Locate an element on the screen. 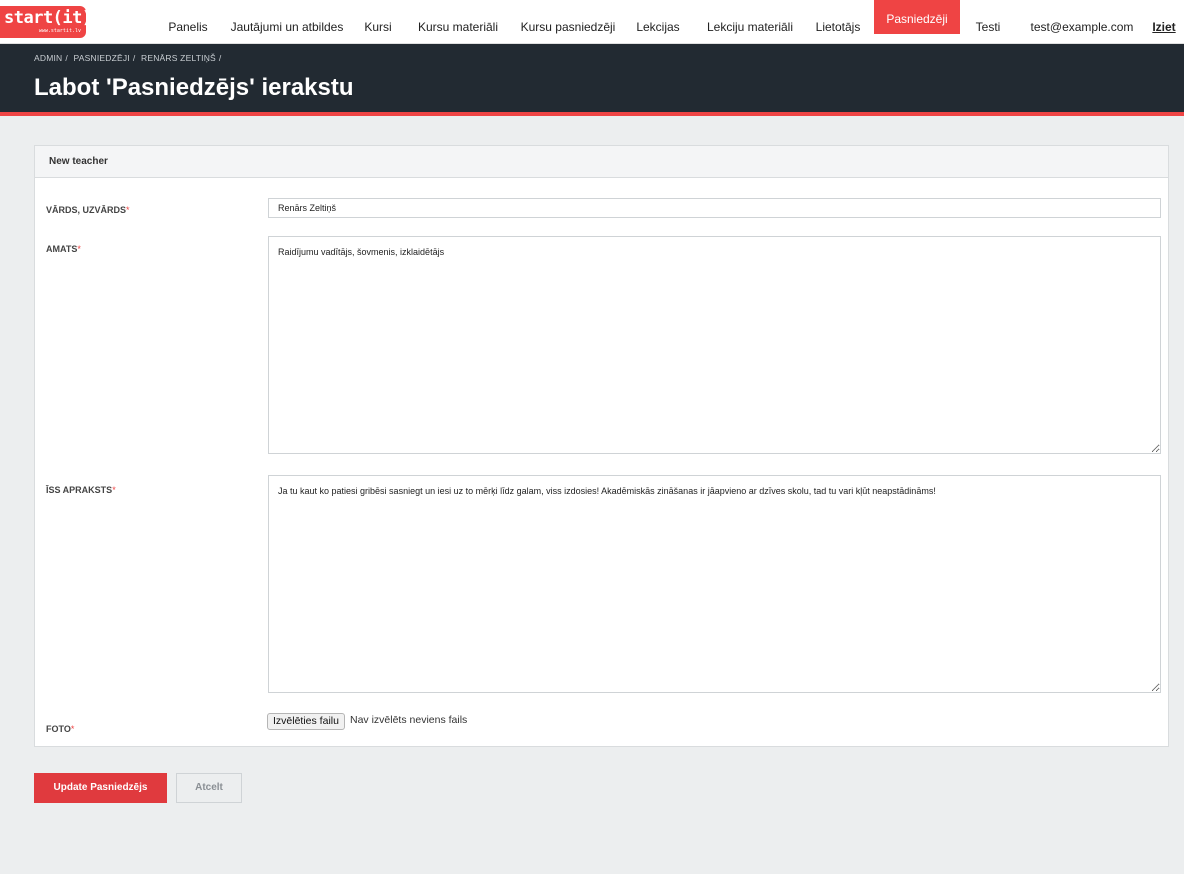  description-label-text: ĪSS APRAKSTS is located at coordinates (79, 490).